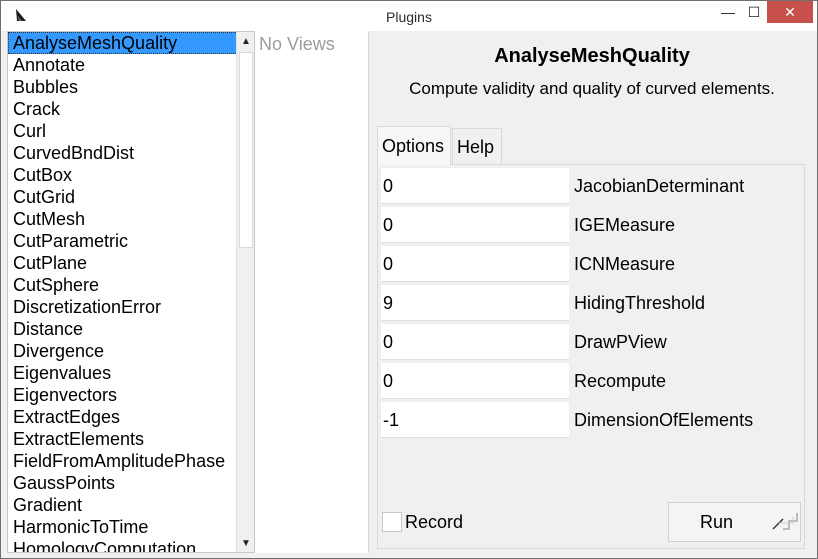 This screenshot has width=818, height=559. What do you see at coordinates (297, 44) in the screenshot?
I see `no-views-text: No Views` at bounding box center [297, 44].